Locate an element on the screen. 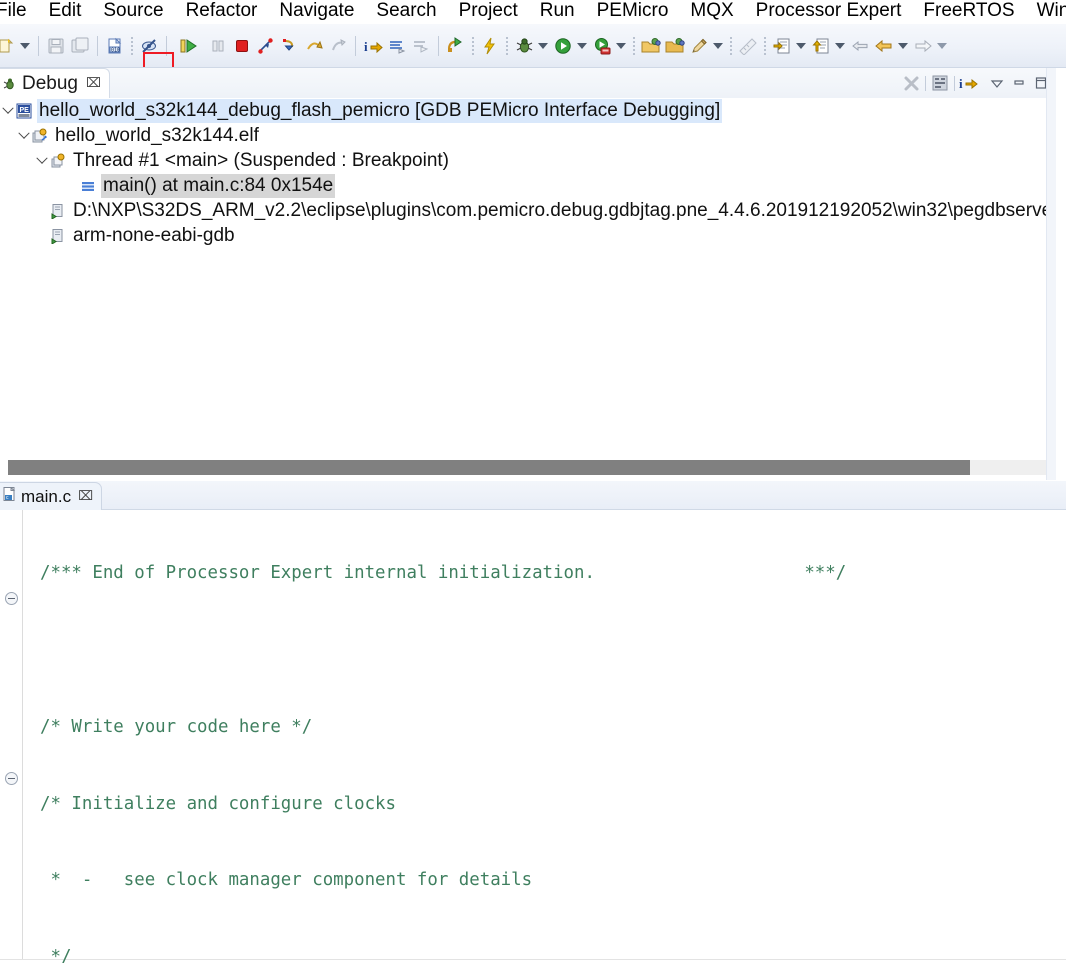 The height and width of the screenshot is (963, 1066). menu-item-project: Project is located at coordinates (488, 12).